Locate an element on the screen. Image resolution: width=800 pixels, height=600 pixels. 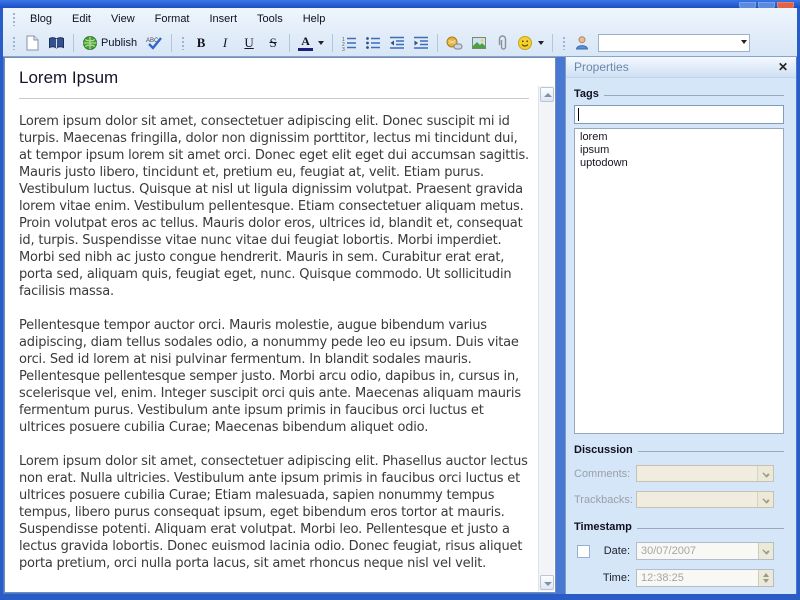
indent-icon is located at coordinates (421, 43).